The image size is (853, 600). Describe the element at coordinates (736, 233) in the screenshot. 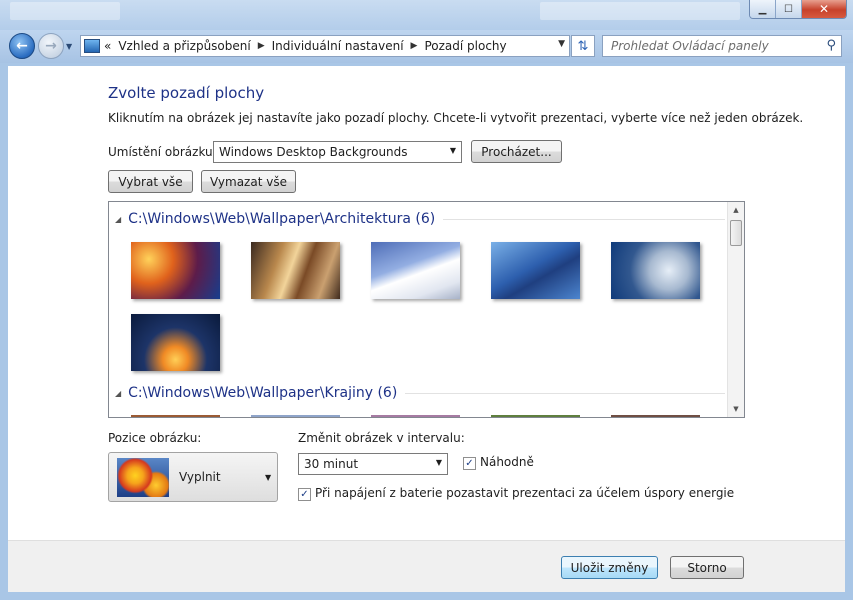

I see `scrollbar-thumb` at that location.